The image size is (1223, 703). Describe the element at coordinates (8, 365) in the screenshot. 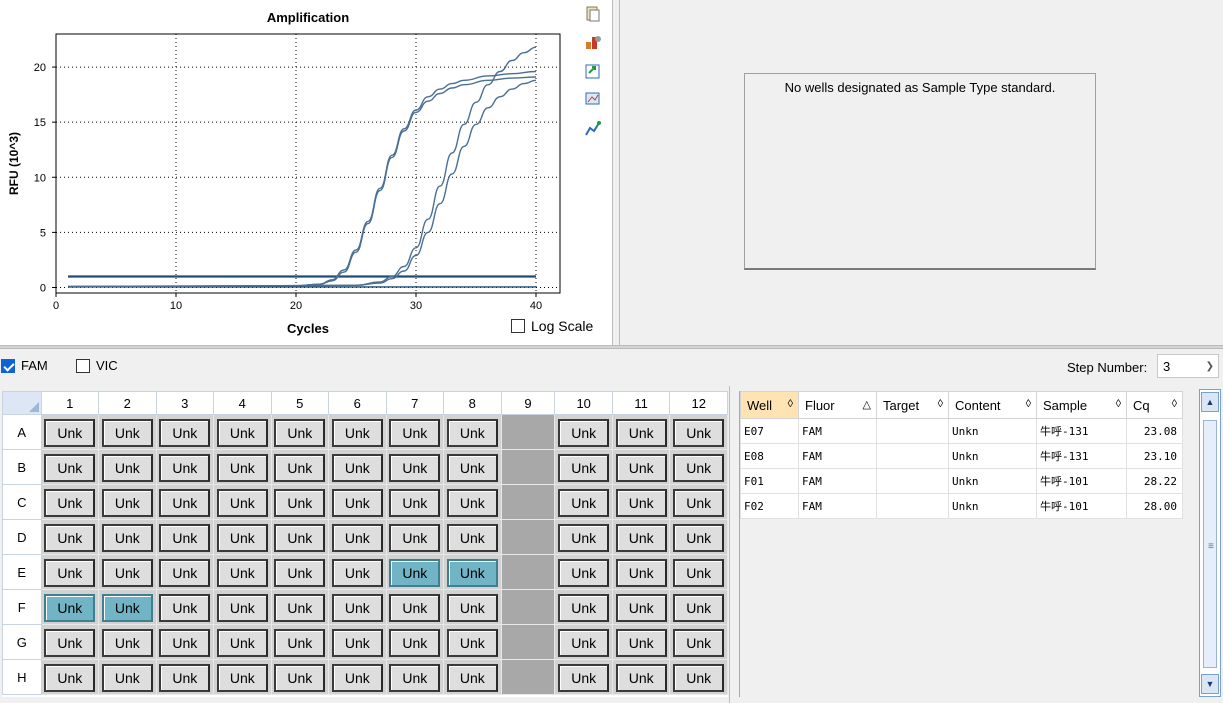

I see `fam-checkbox` at that location.